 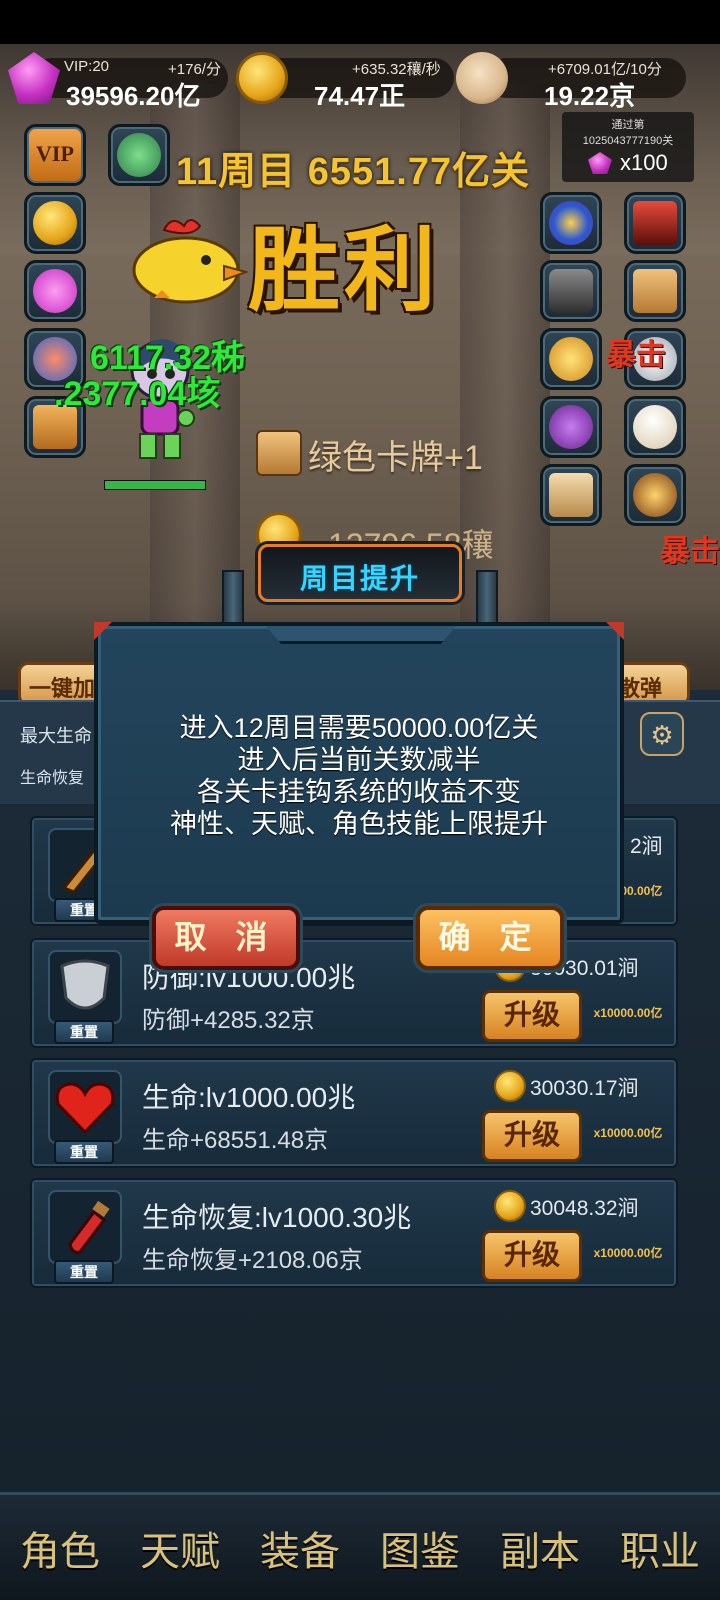 I want to click on coin-shop-button, so click(x=55, y=223).